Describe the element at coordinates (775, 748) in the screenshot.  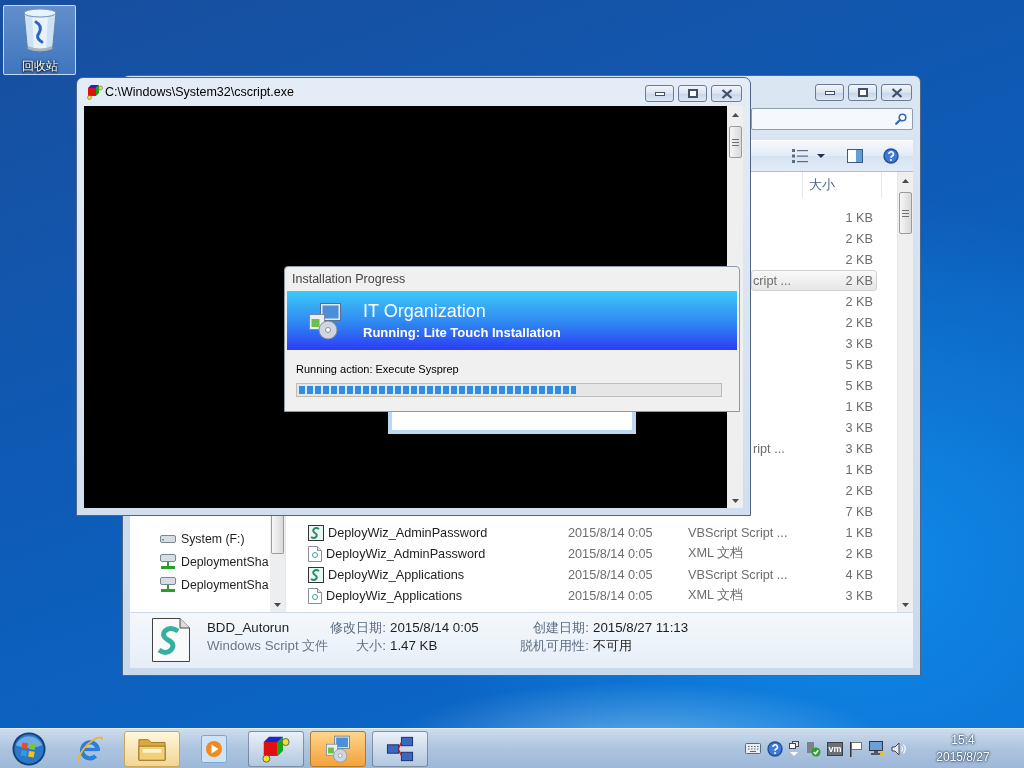
I see `help-icon` at that location.